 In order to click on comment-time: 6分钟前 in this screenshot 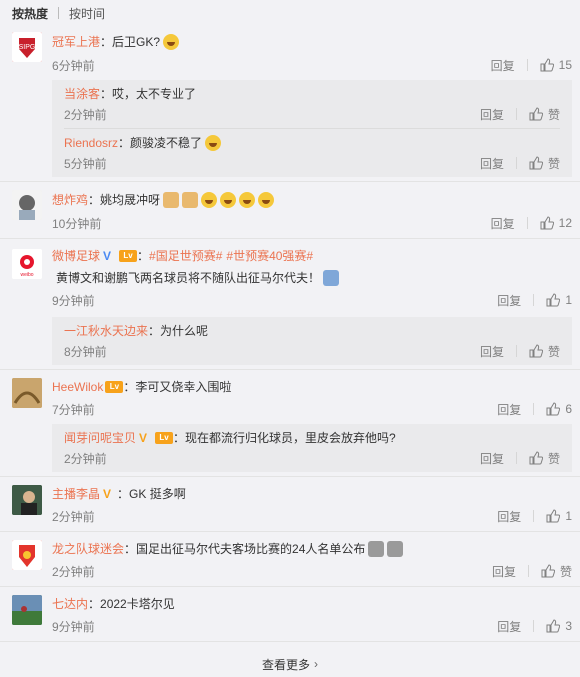, I will do `click(73, 65)`.